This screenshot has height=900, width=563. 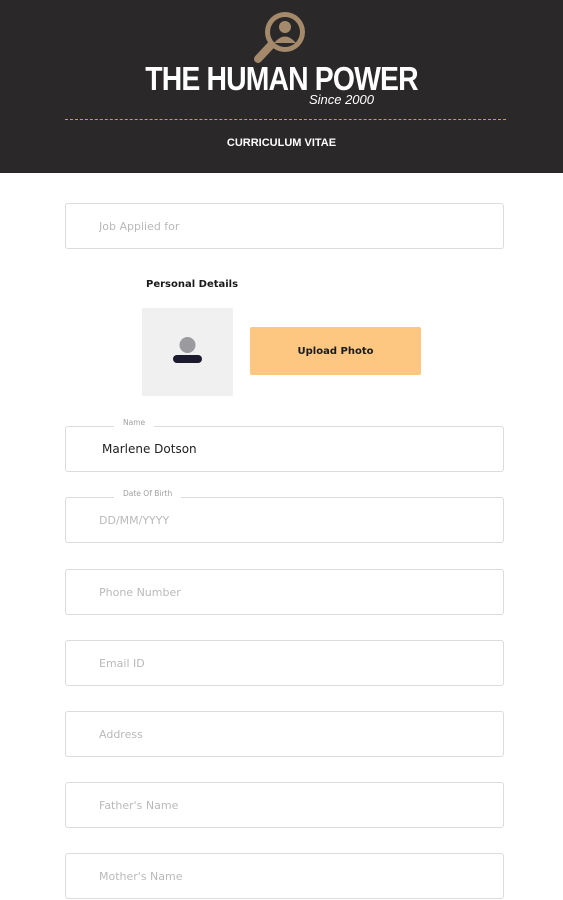 What do you see at coordinates (285, 119) in the screenshot?
I see `header-divider` at bounding box center [285, 119].